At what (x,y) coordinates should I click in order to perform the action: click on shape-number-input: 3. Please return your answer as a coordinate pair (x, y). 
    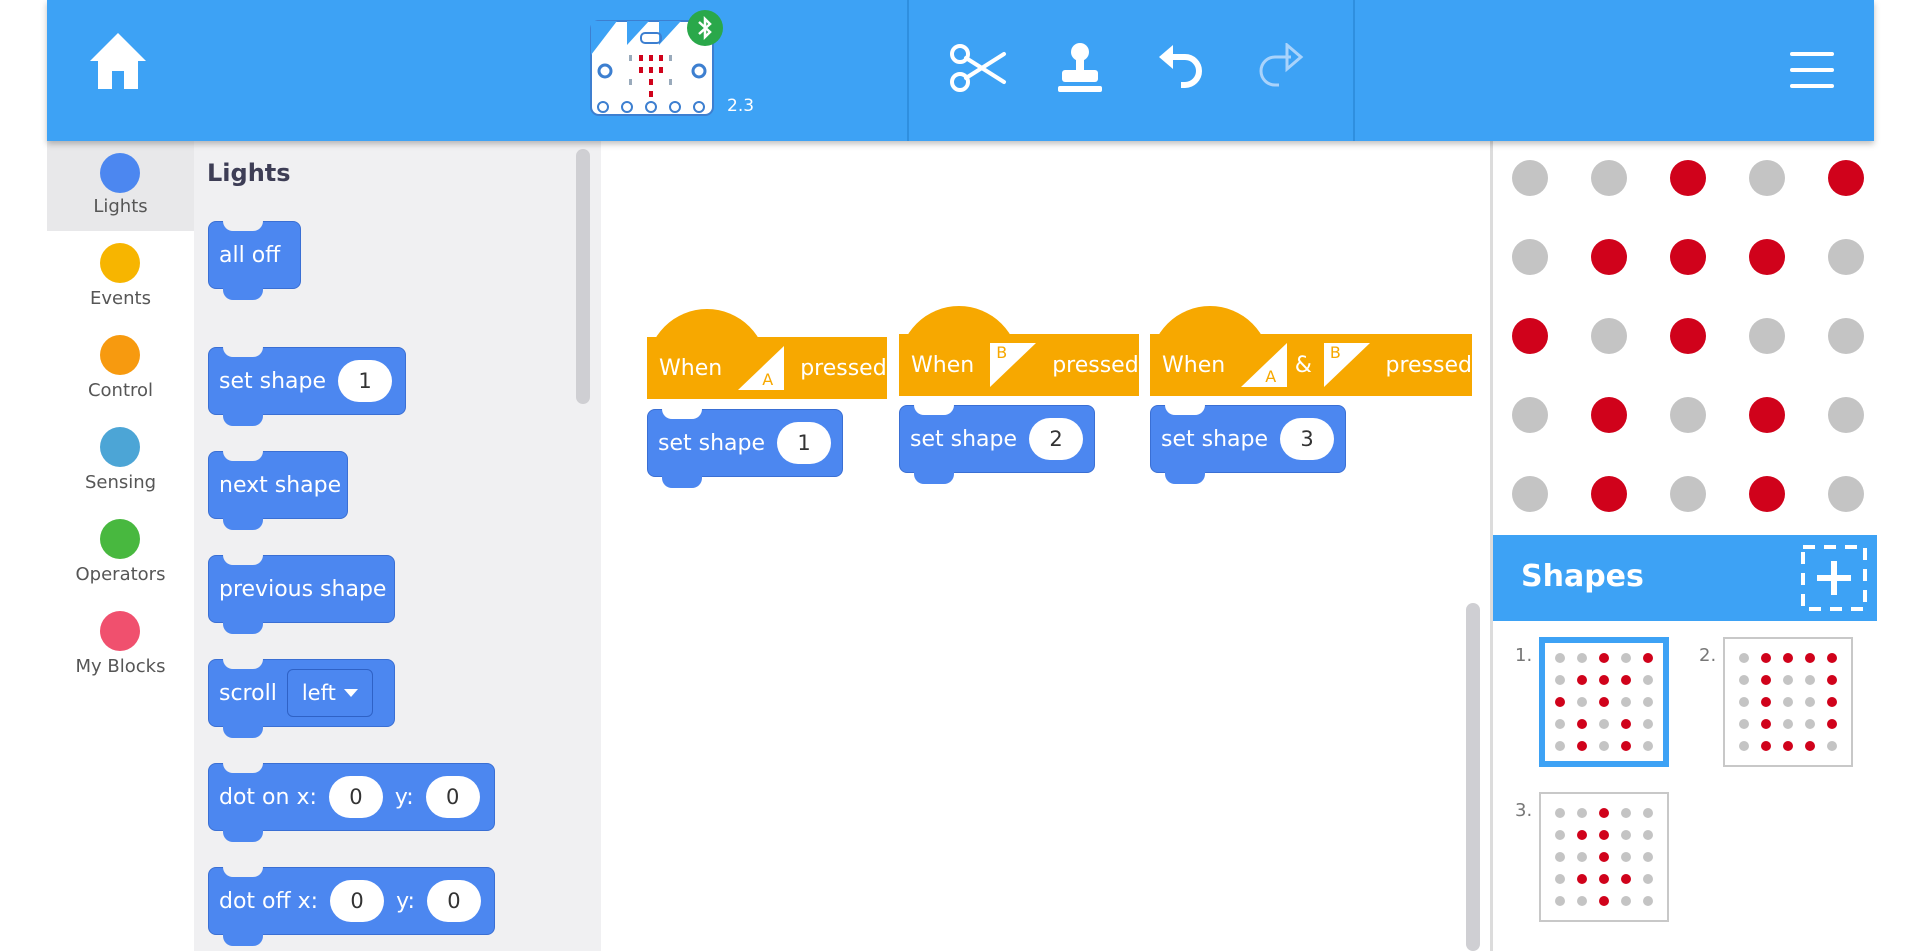
    Looking at the image, I should click on (1307, 439).